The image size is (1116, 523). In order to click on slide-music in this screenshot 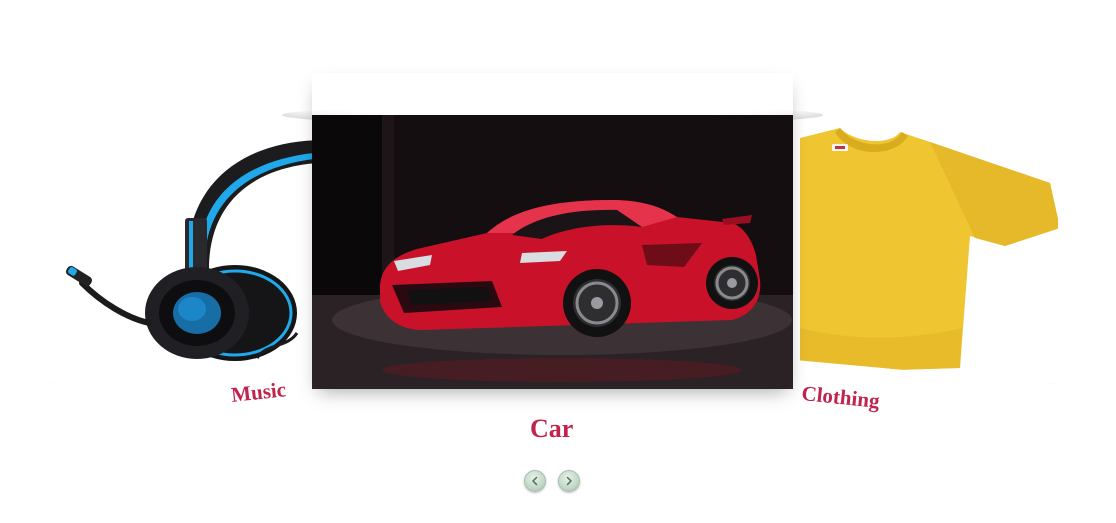, I will do `click(181, 231)`.